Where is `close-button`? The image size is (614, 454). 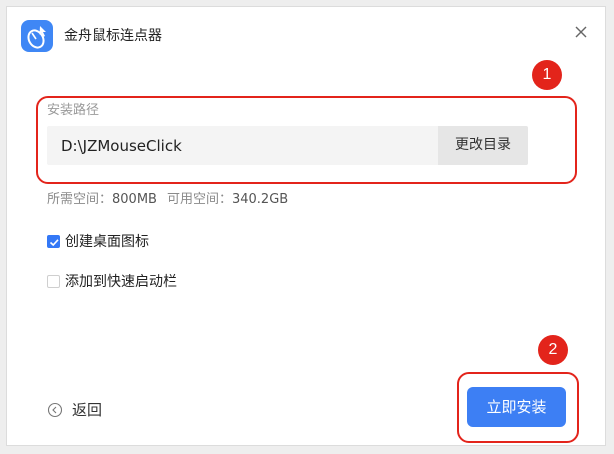
close-button is located at coordinates (581, 32).